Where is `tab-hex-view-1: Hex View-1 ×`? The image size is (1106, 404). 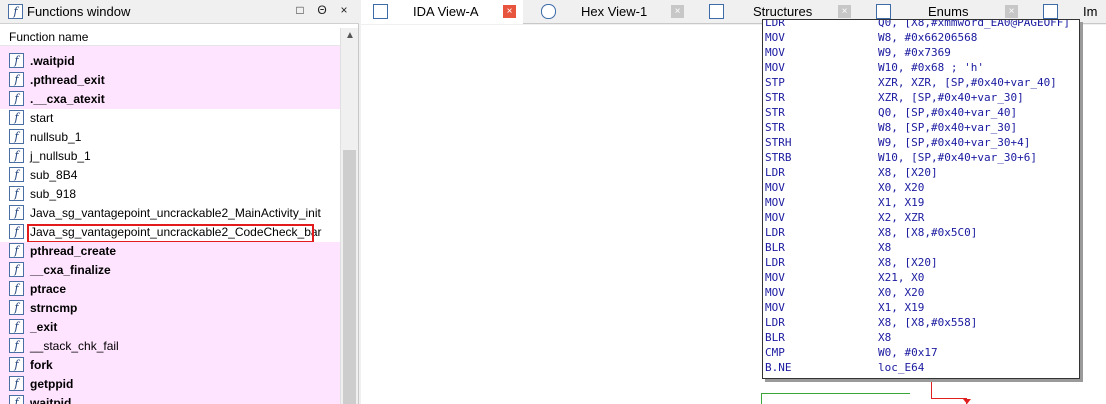 tab-hex-view-1: Hex View-1 × is located at coordinates (609, 12).